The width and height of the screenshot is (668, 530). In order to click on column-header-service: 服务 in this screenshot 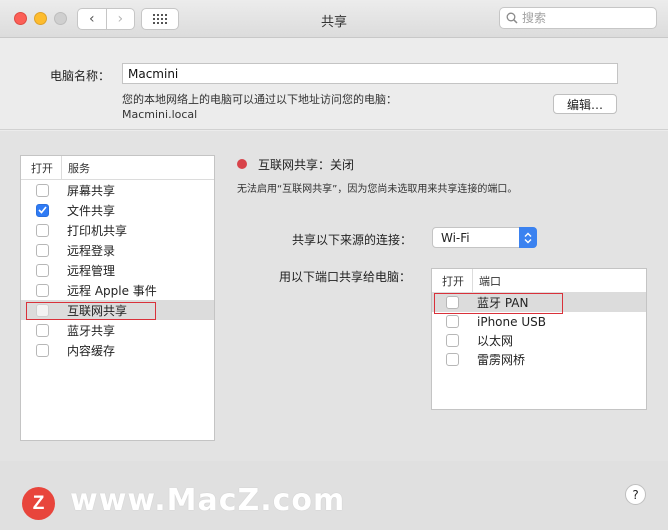, I will do `click(76, 168)`.